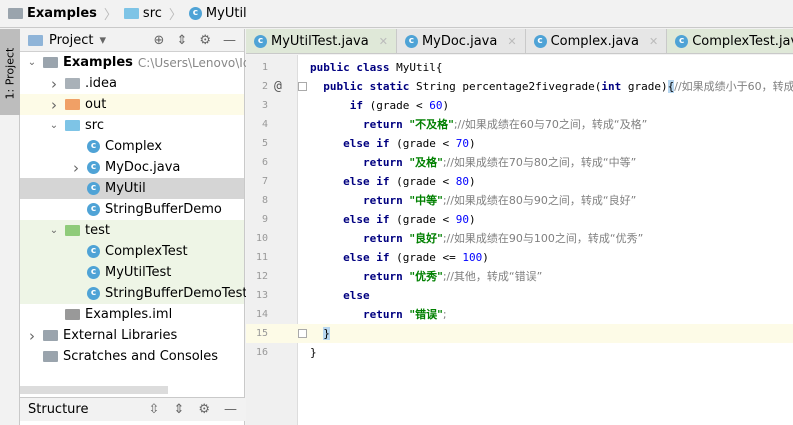  I want to click on expand-all-icon: ⇳, so click(154, 409).